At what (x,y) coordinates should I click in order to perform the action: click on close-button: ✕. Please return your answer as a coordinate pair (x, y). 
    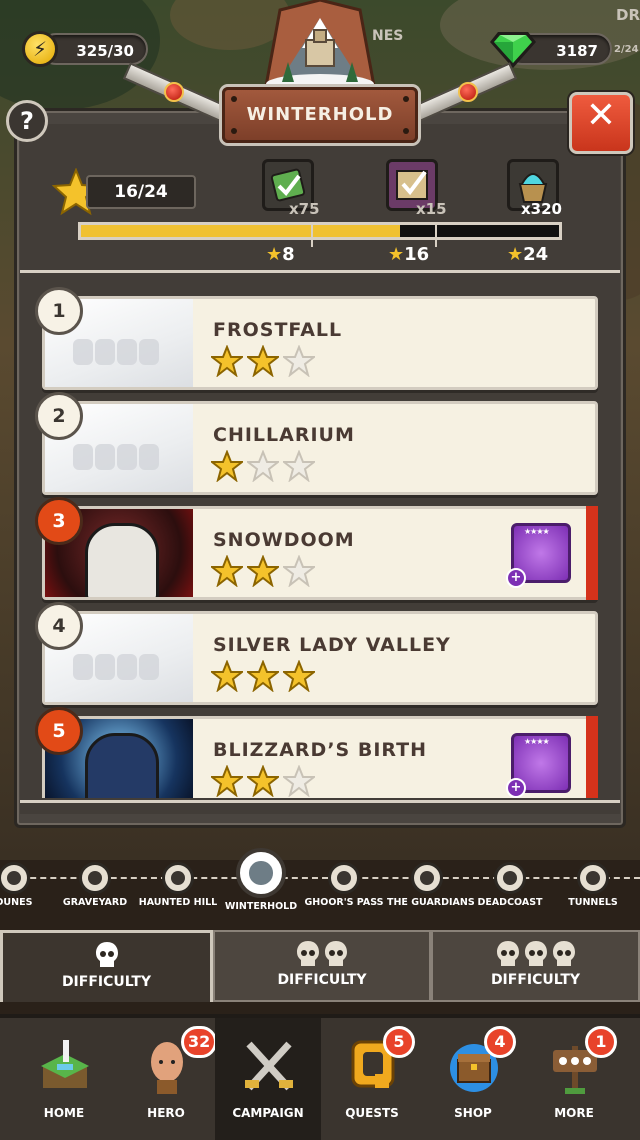
    Looking at the image, I should click on (601, 123).